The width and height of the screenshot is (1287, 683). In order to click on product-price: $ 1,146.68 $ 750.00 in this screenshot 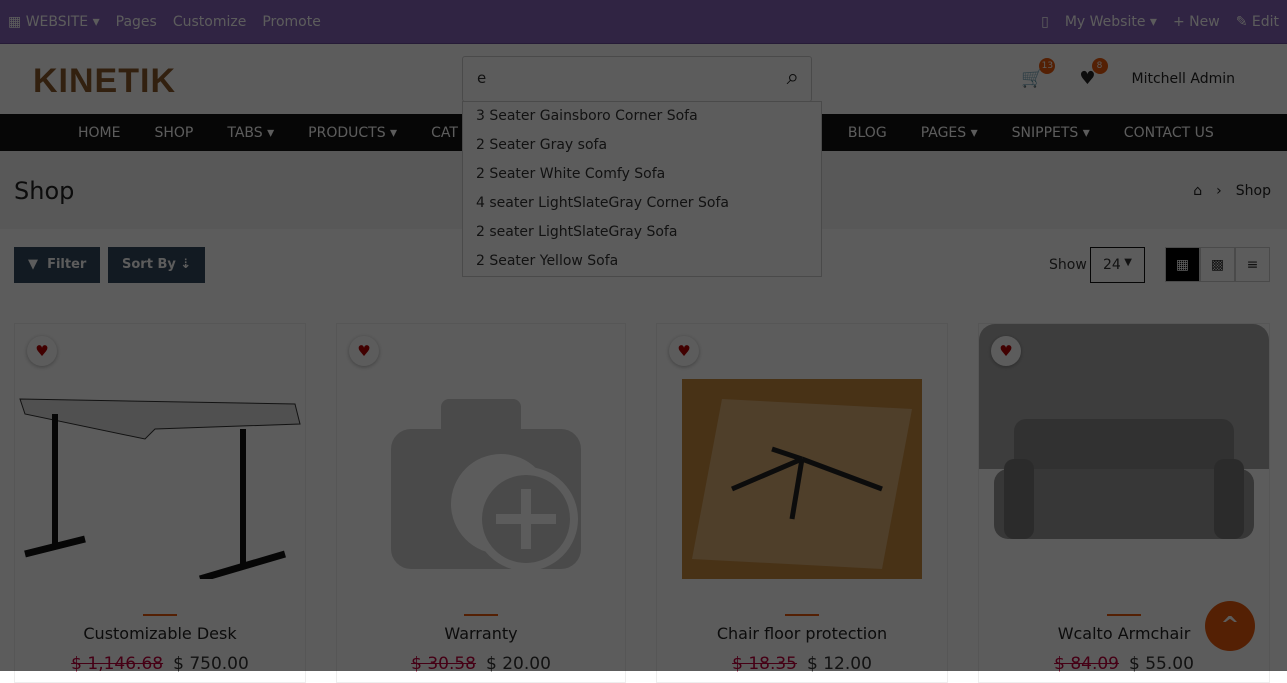, I will do `click(160, 664)`.